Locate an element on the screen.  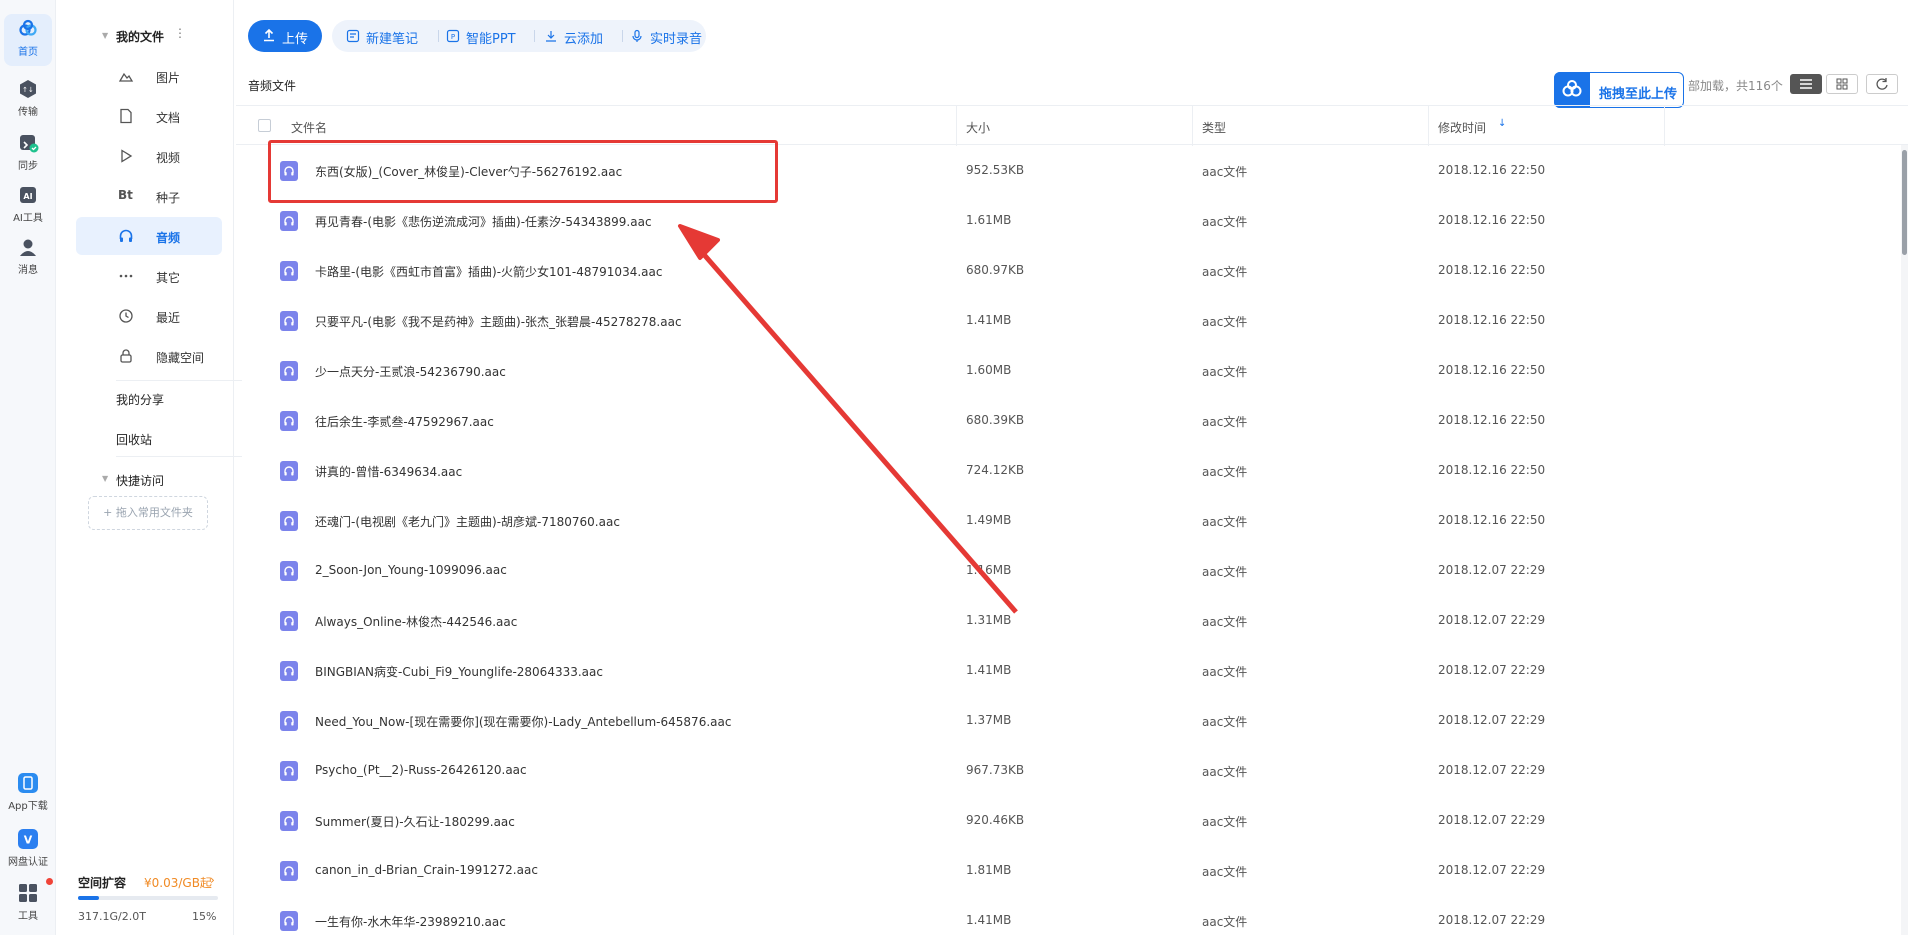
nav-item-label: 其它 is located at coordinates (168, 278).